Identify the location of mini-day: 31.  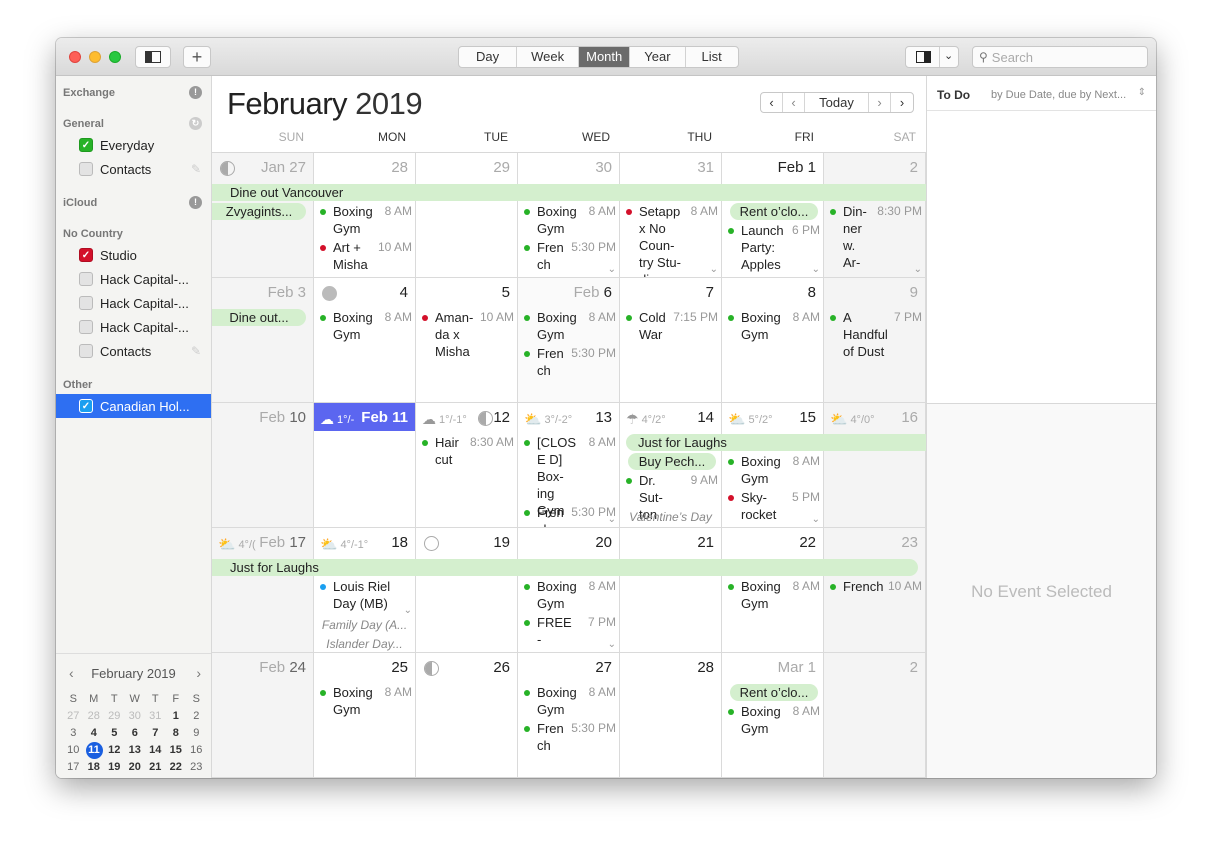
(155, 716).